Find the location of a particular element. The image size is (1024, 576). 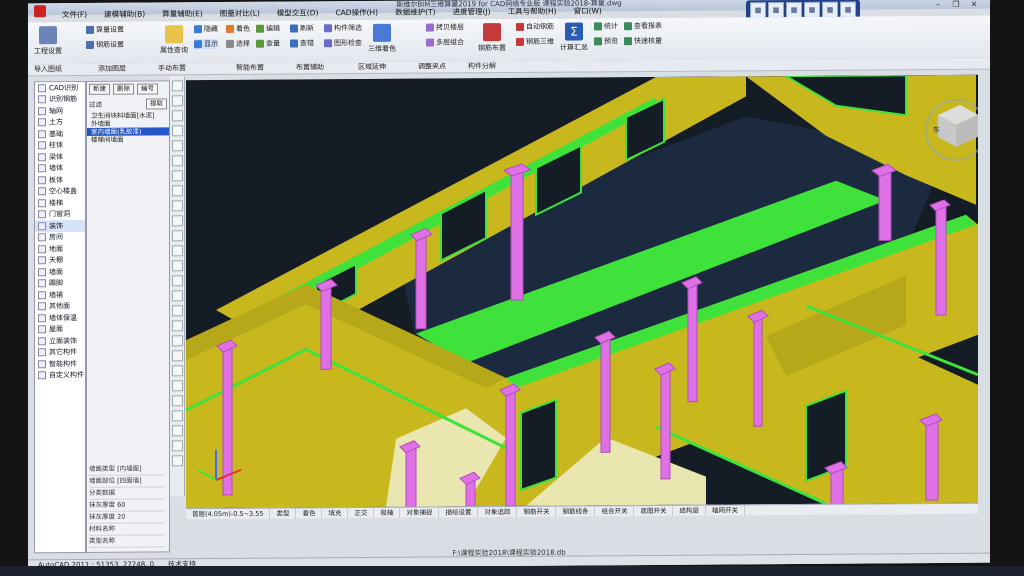

calc-settings-button: 算量设置 is located at coordinates (105, 30).